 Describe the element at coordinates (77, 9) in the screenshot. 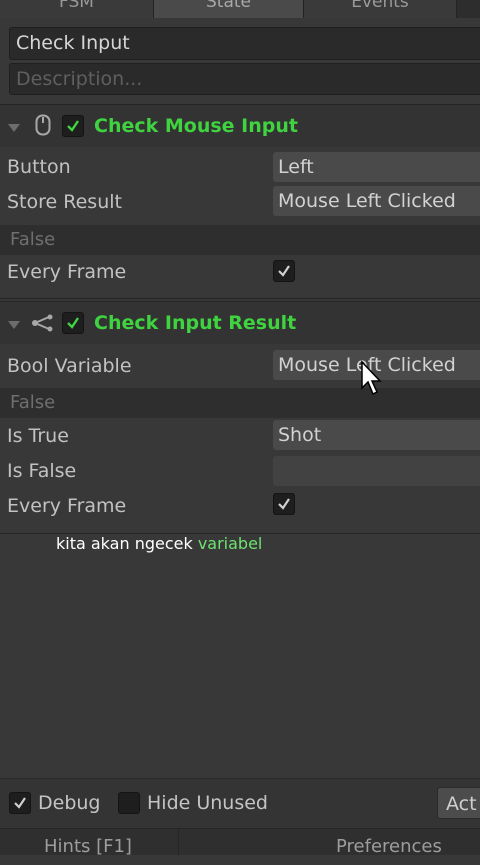

I see `tab-fsm: FSM` at that location.